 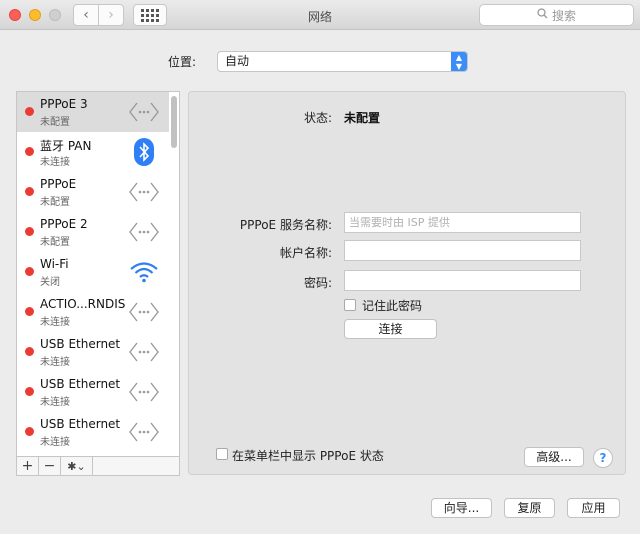 What do you see at coordinates (563, 15) in the screenshot?
I see `search-placeholder: 搜索` at bounding box center [563, 15].